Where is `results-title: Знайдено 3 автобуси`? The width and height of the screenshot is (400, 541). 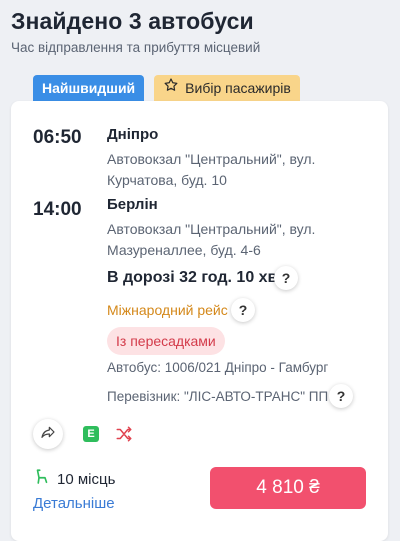 results-title: Знайдено 3 автобуси is located at coordinates (132, 21).